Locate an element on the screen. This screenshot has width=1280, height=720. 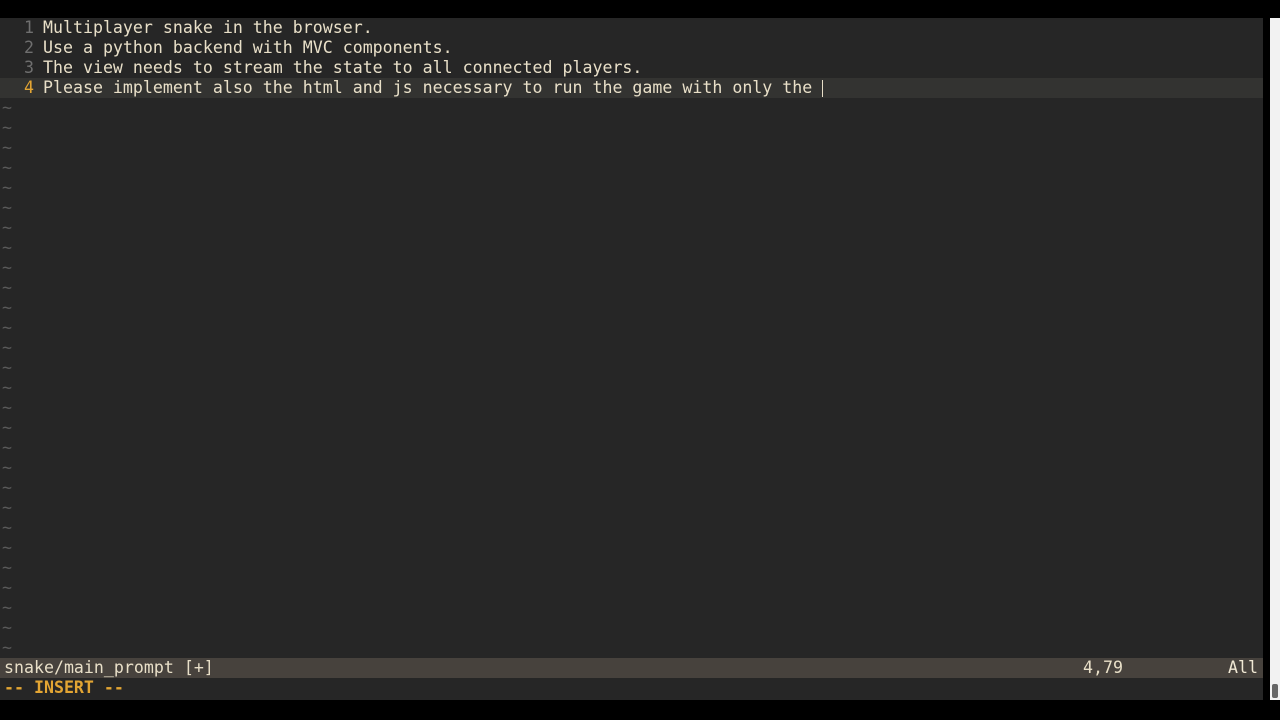
buffer-line: 1 Multiplayer snake in the browser. is located at coordinates (631, 28).